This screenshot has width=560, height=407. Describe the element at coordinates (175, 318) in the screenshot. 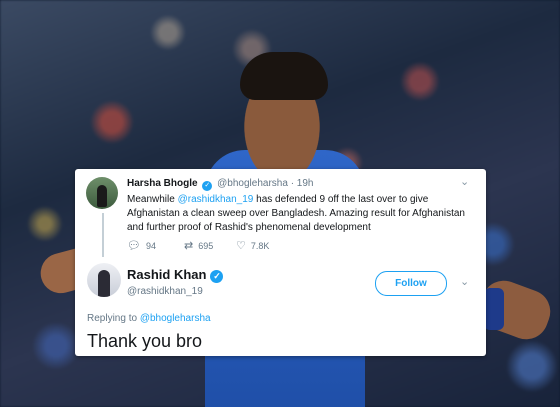

I see `replying-to-mention: @bhogleharsha` at that location.